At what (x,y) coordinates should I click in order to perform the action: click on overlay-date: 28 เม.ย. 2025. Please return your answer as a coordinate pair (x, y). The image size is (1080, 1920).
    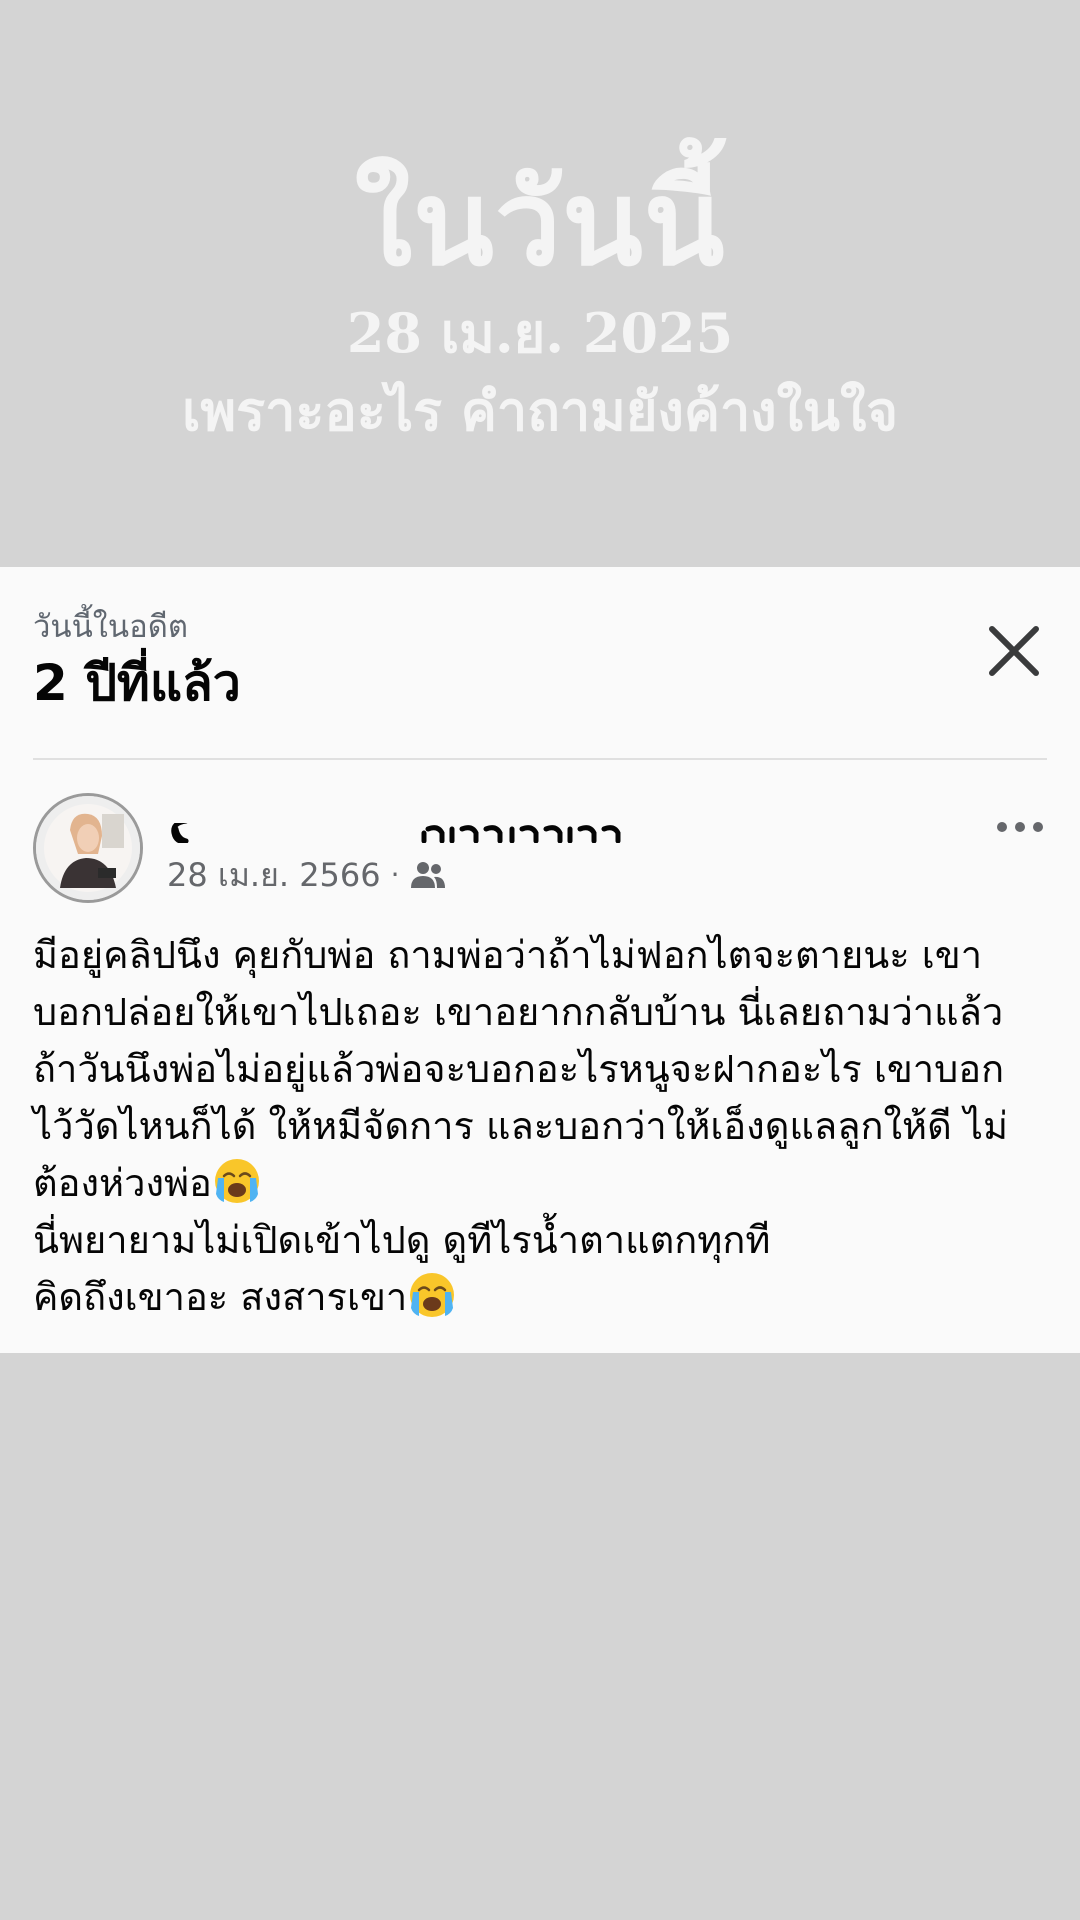
    Looking at the image, I should click on (540, 333).